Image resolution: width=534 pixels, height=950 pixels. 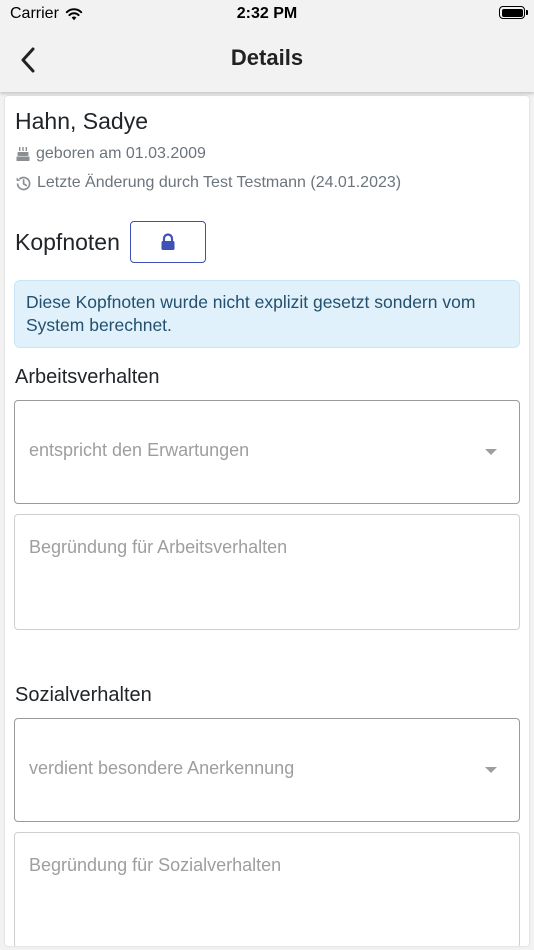 I want to click on birth-date: geboren am 01.03.2009, so click(x=121, y=153).